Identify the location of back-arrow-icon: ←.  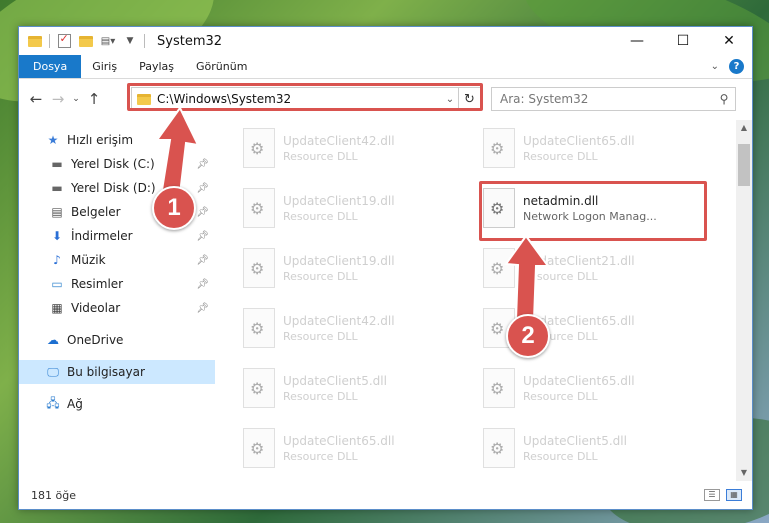
(36, 99).